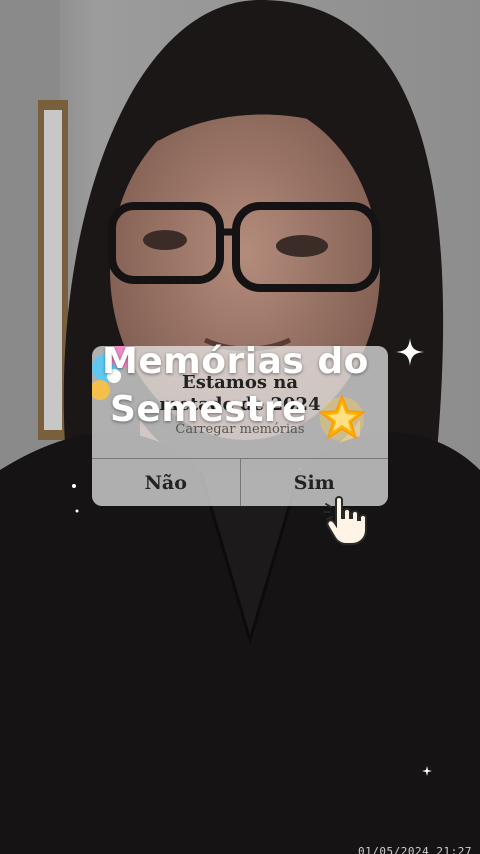  I want to click on pointing-hand-icon, so click(348, 520).